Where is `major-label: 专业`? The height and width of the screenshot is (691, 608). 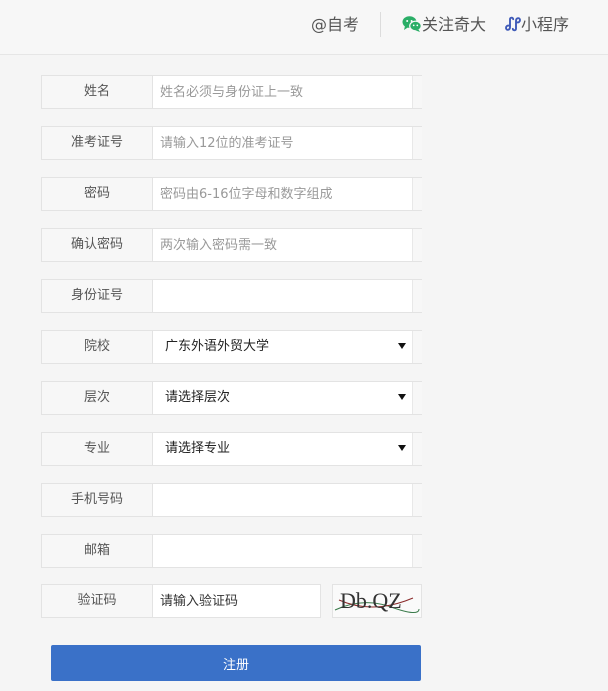 major-label: 专业 is located at coordinates (97, 449).